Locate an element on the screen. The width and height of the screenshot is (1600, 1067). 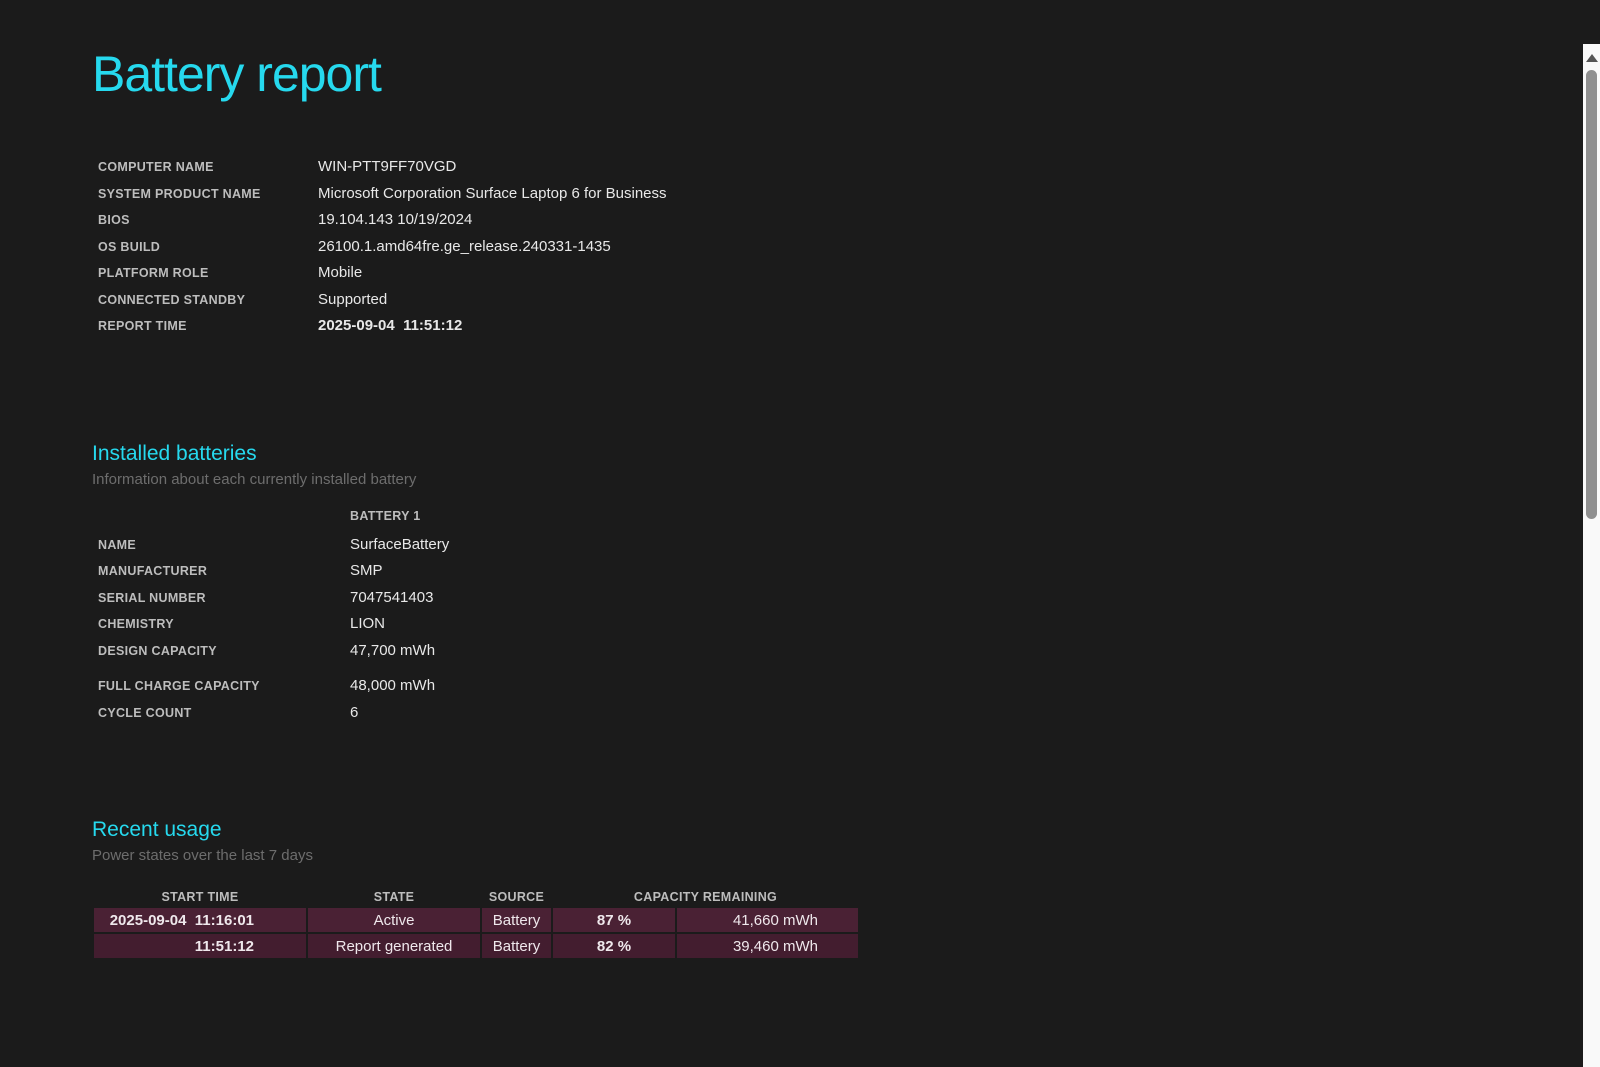
header-source: SOURCE is located at coordinates (516, 897).